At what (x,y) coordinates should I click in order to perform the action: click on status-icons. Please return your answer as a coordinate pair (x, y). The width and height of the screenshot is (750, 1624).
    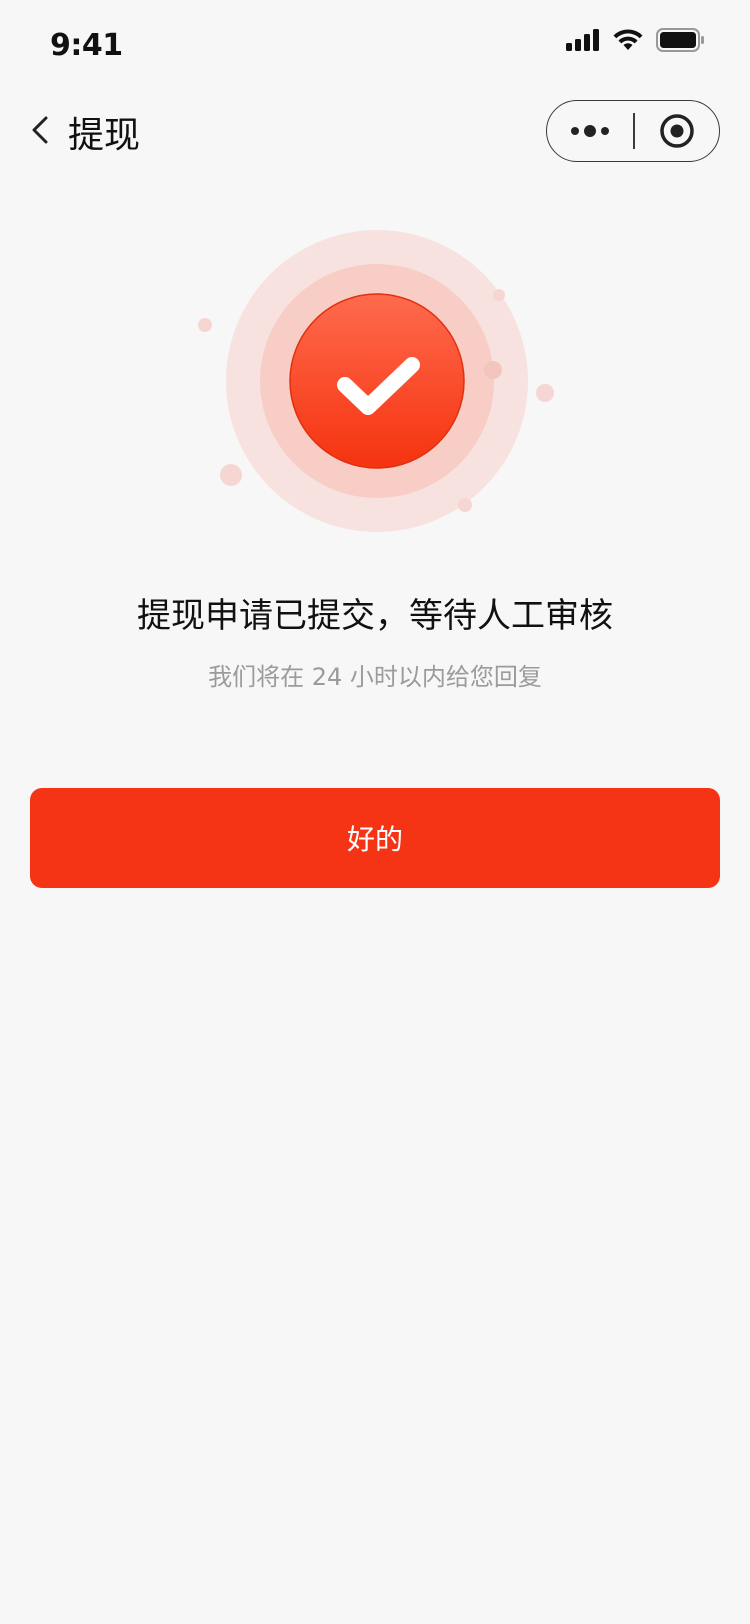
    Looking at the image, I should click on (635, 40).